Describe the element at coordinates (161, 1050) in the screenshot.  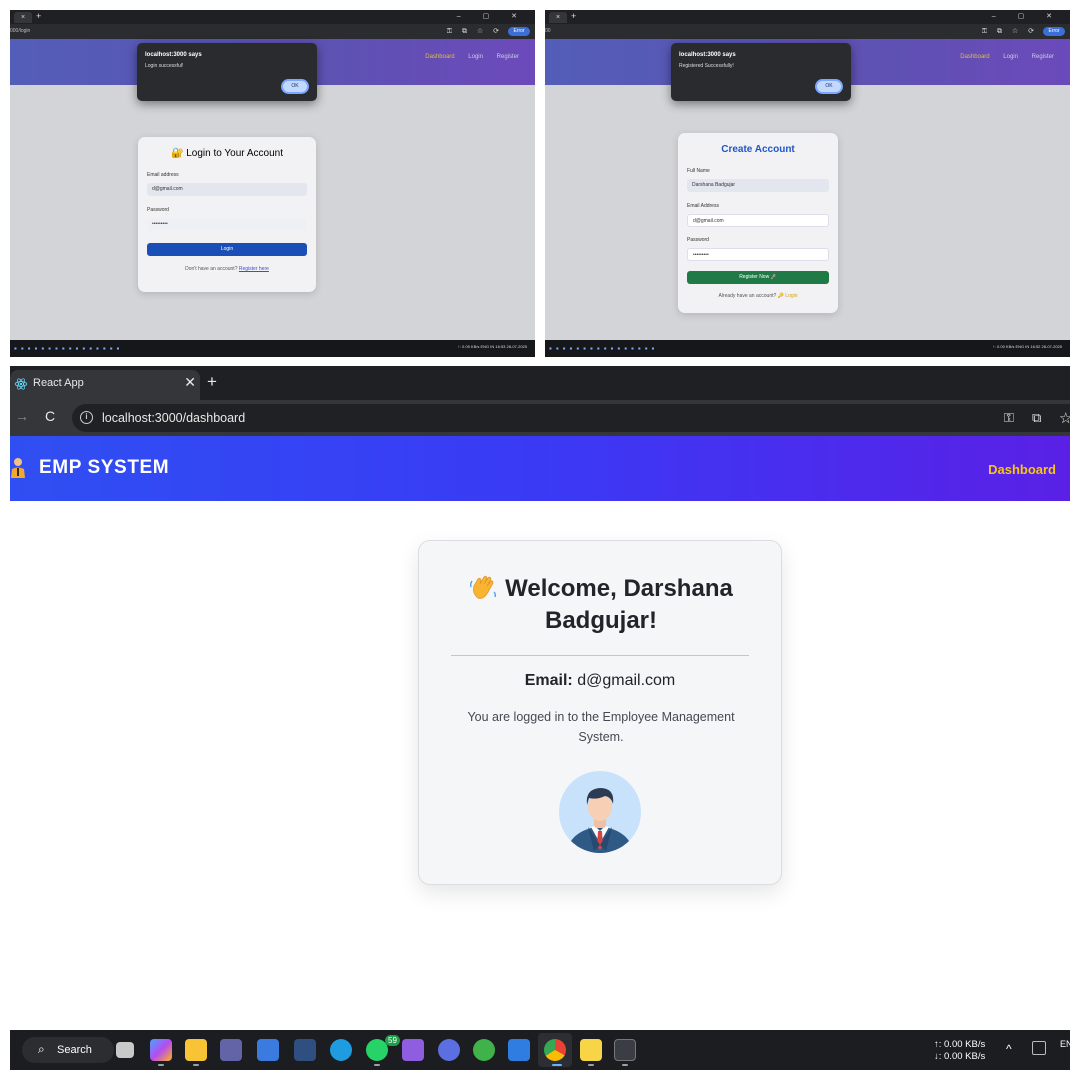
I see `copilot-icon` at that location.